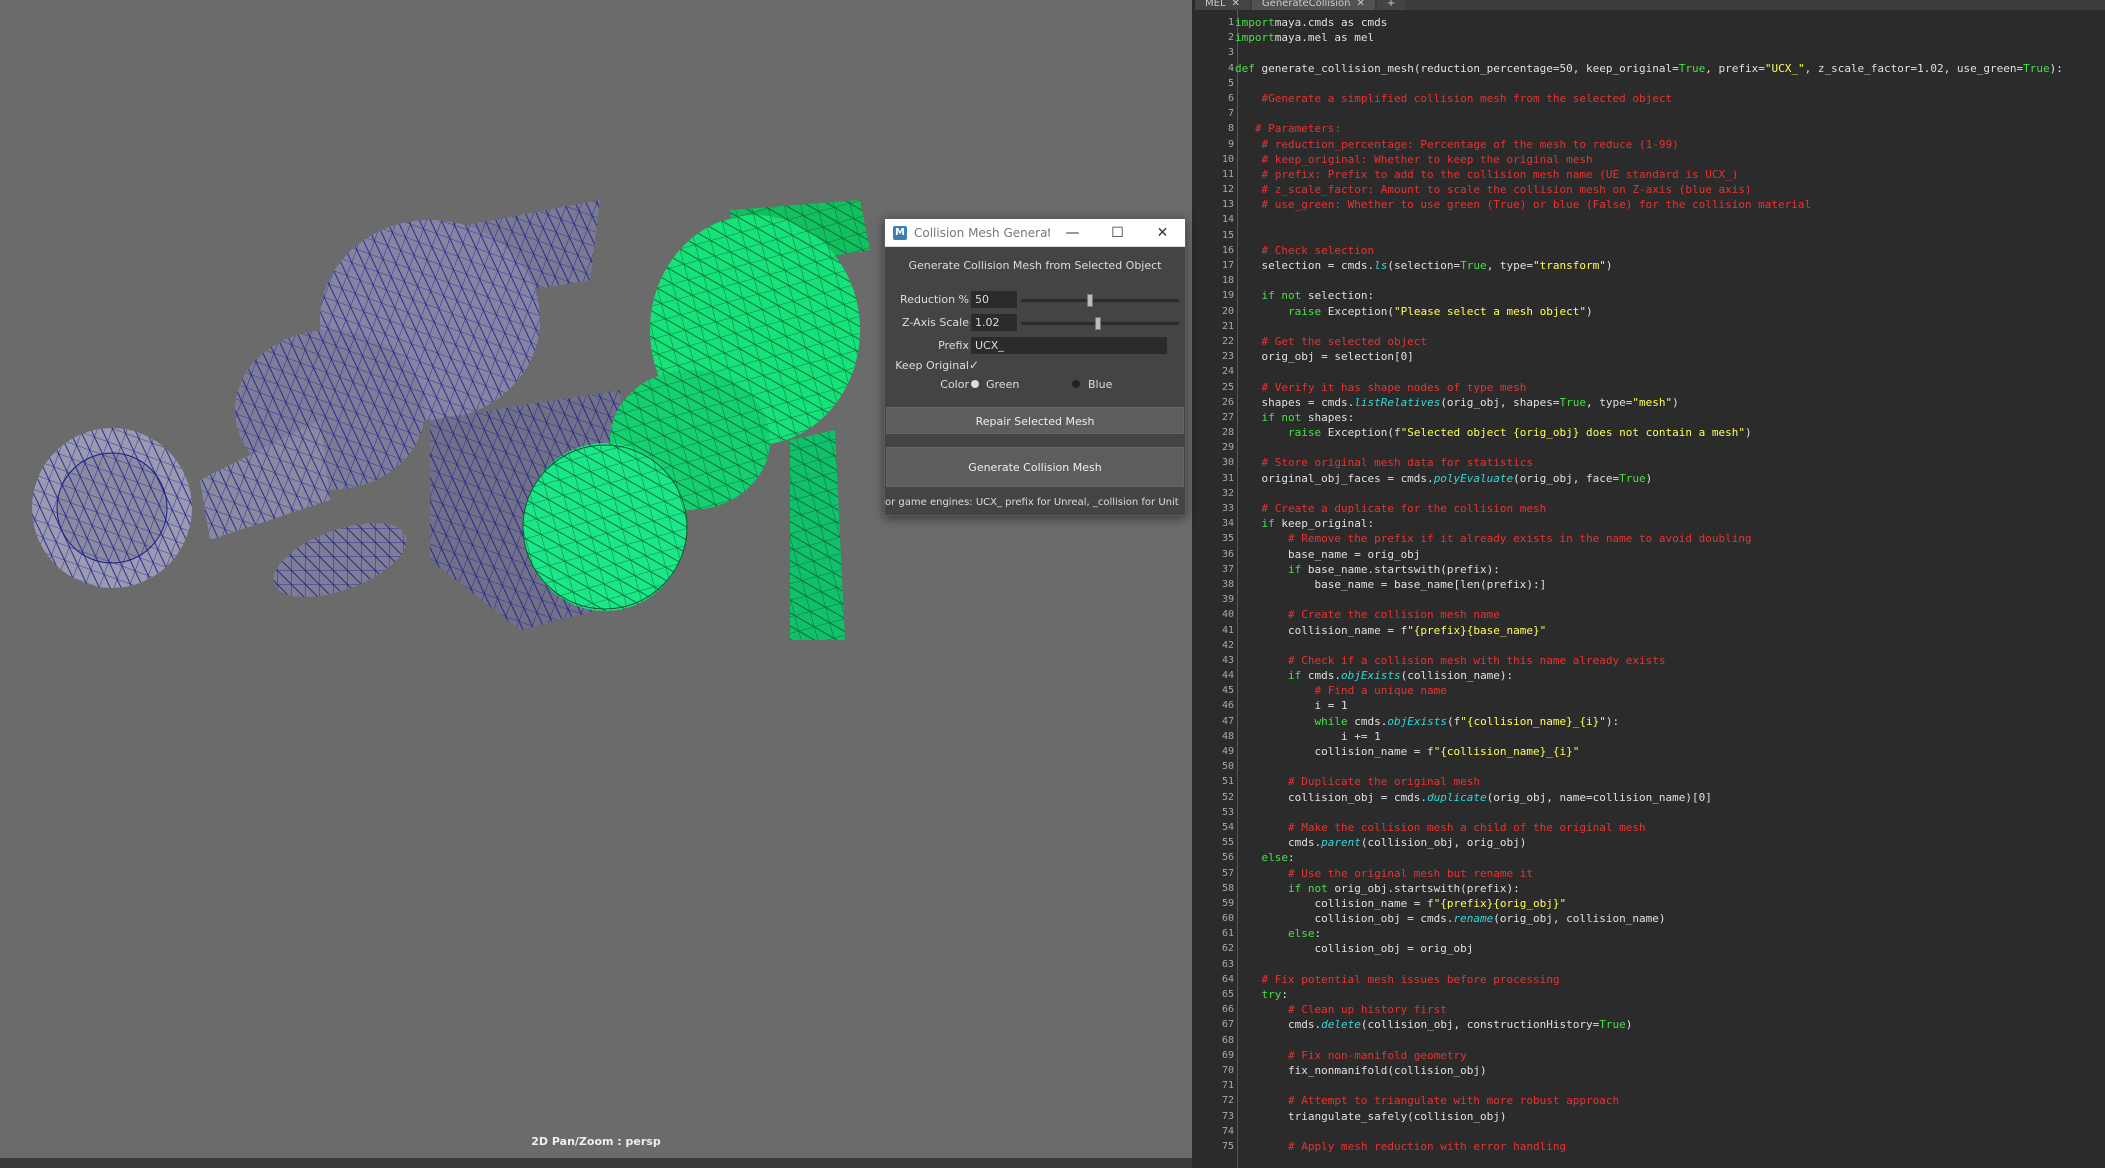  What do you see at coordinates (1391, 5) in the screenshot?
I see `add-tab-button: +` at bounding box center [1391, 5].